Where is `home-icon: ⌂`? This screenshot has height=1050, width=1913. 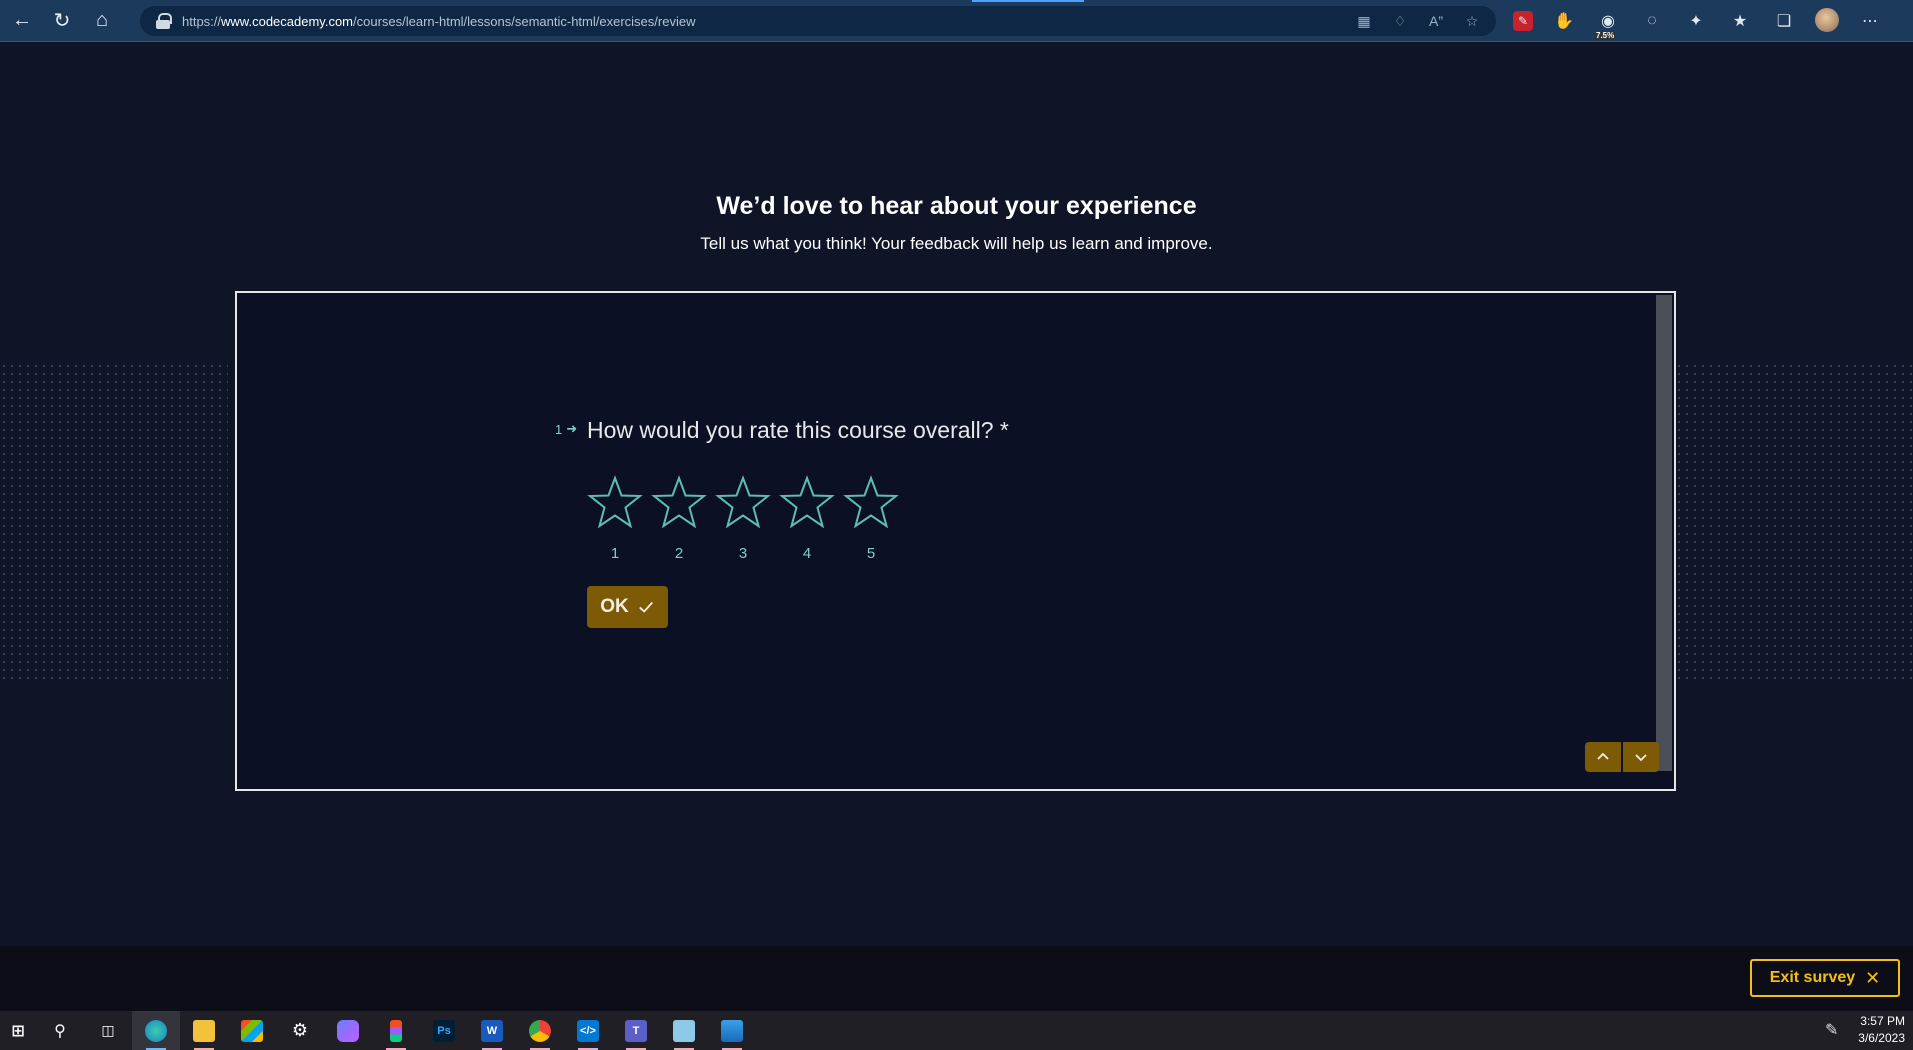
home-icon: ⌂ is located at coordinates (102, 21).